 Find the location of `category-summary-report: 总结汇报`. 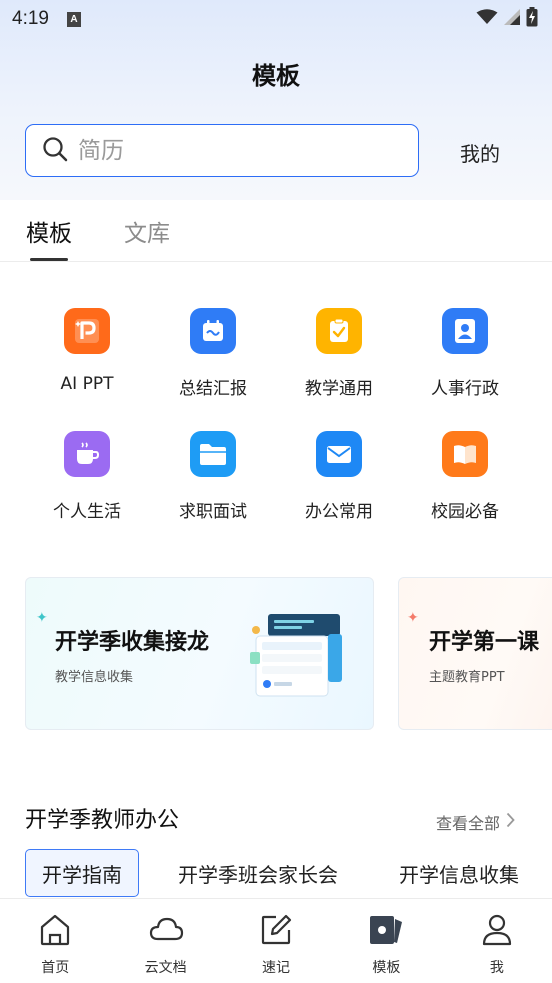

category-summary-report: 总结汇报 is located at coordinates (213, 353).